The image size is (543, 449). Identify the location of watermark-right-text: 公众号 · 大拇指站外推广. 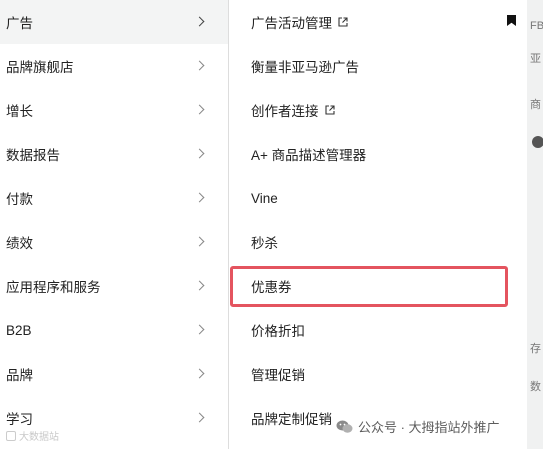
(429, 427).